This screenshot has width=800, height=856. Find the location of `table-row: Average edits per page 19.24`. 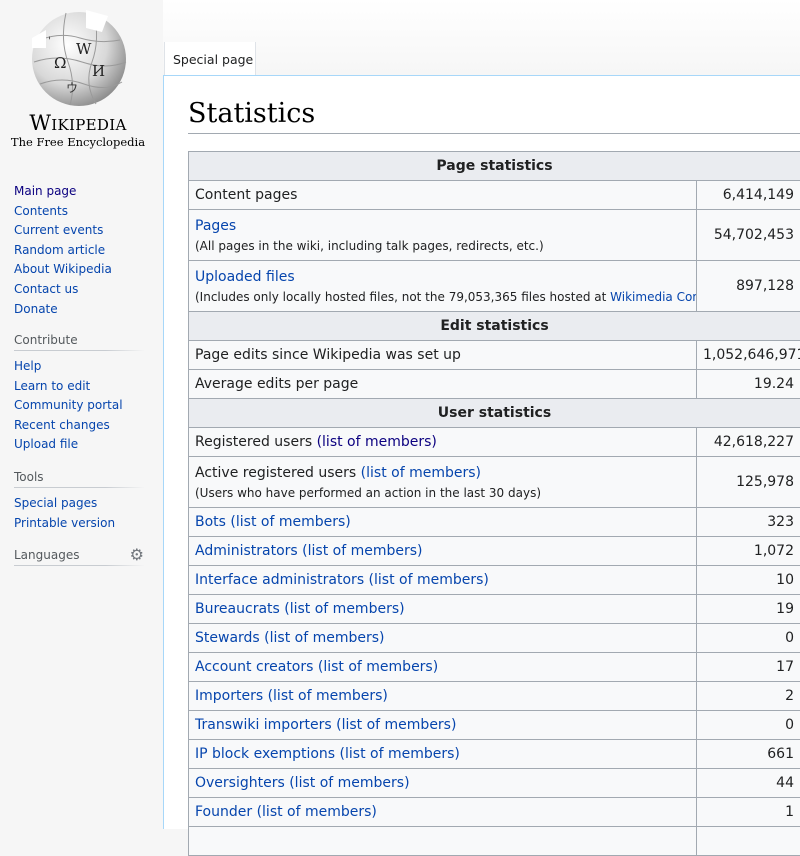

table-row: Average edits per page 19.24 is located at coordinates (494, 384).